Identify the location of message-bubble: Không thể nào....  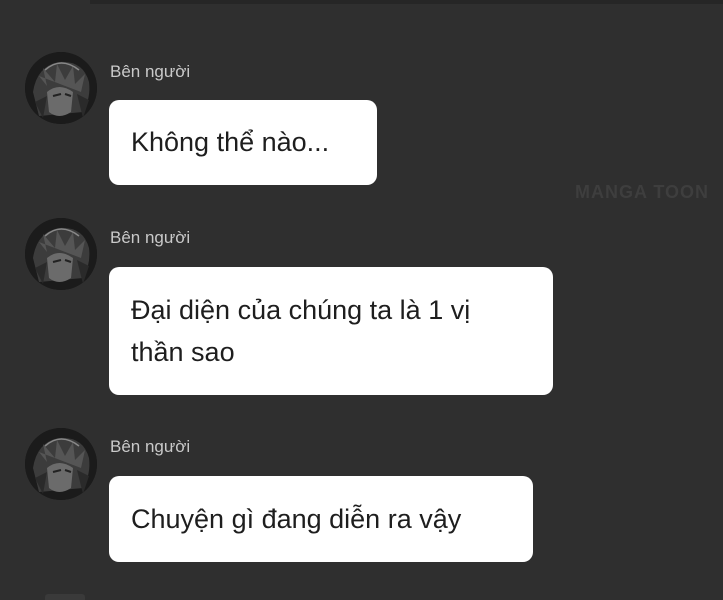
(243, 142).